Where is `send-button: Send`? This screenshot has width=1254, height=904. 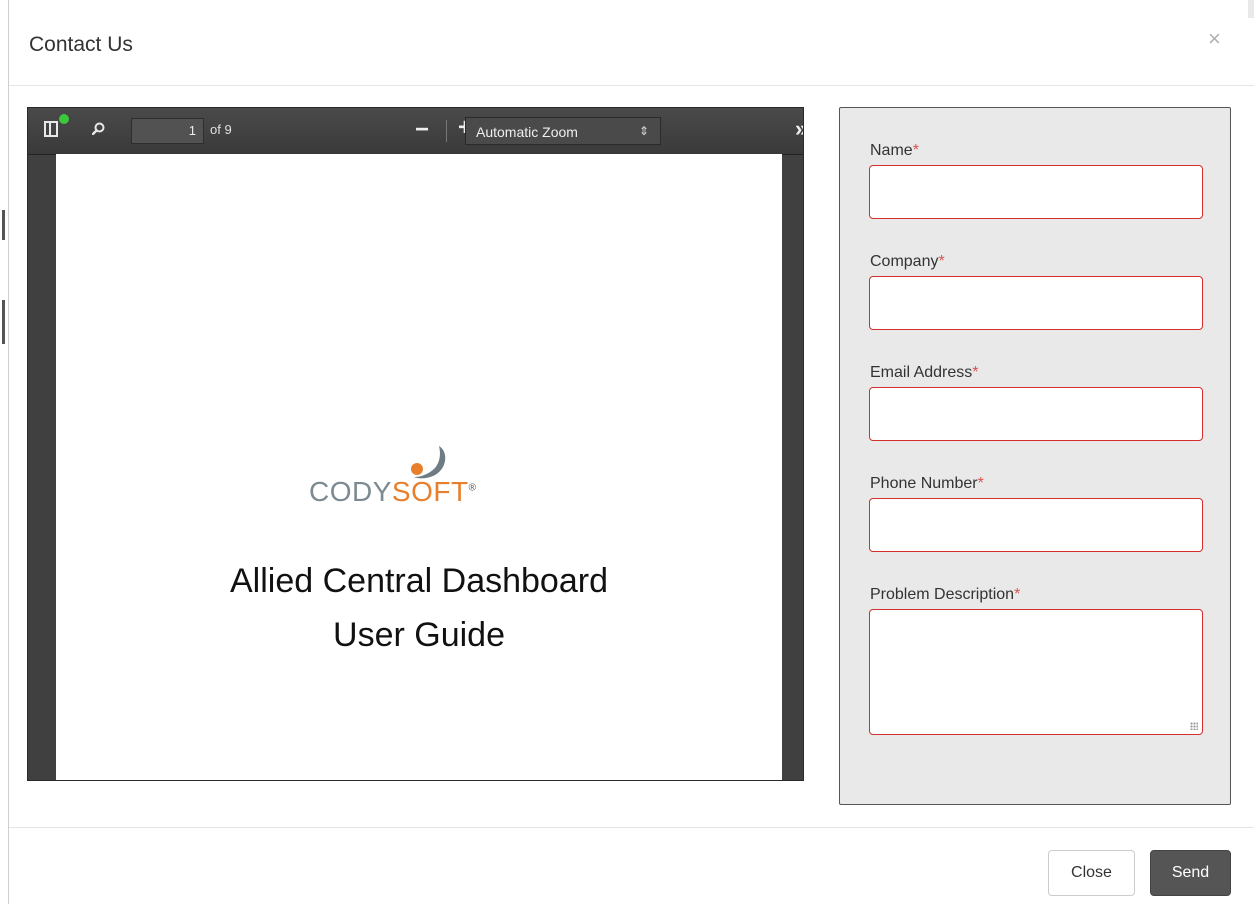
send-button: Send is located at coordinates (1190, 873).